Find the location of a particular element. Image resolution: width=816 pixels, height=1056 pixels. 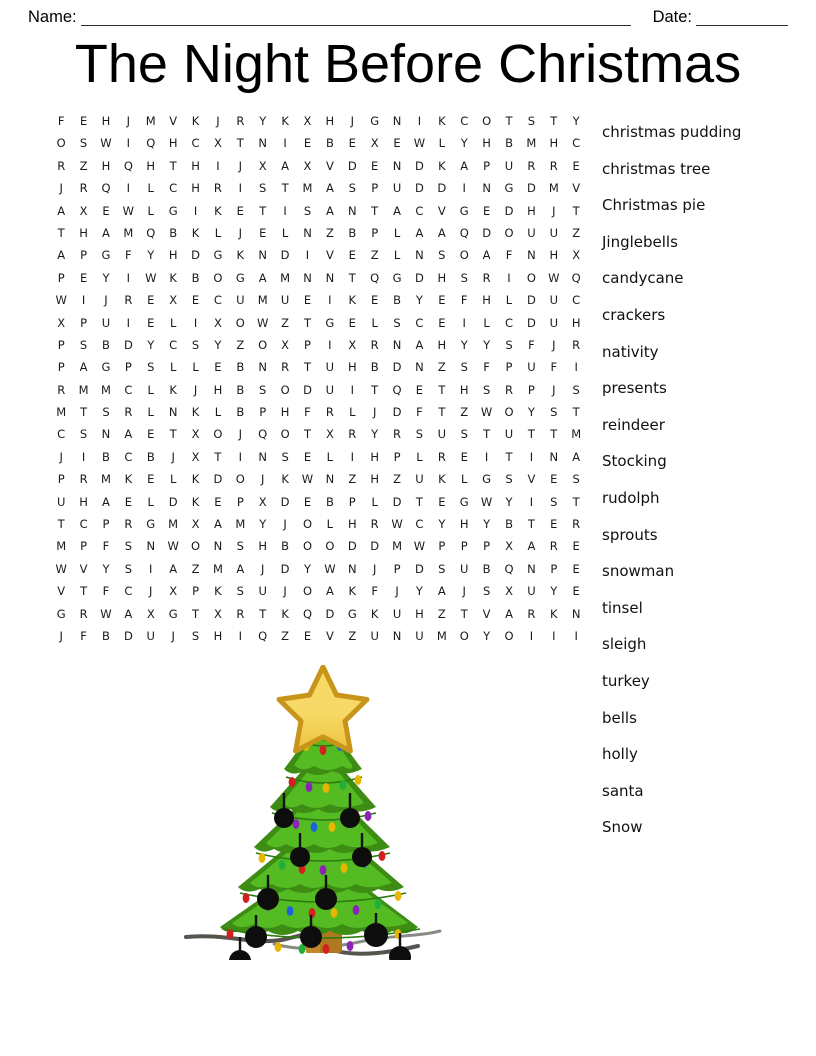

grid-cell: G is located at coordinates (173, 211).